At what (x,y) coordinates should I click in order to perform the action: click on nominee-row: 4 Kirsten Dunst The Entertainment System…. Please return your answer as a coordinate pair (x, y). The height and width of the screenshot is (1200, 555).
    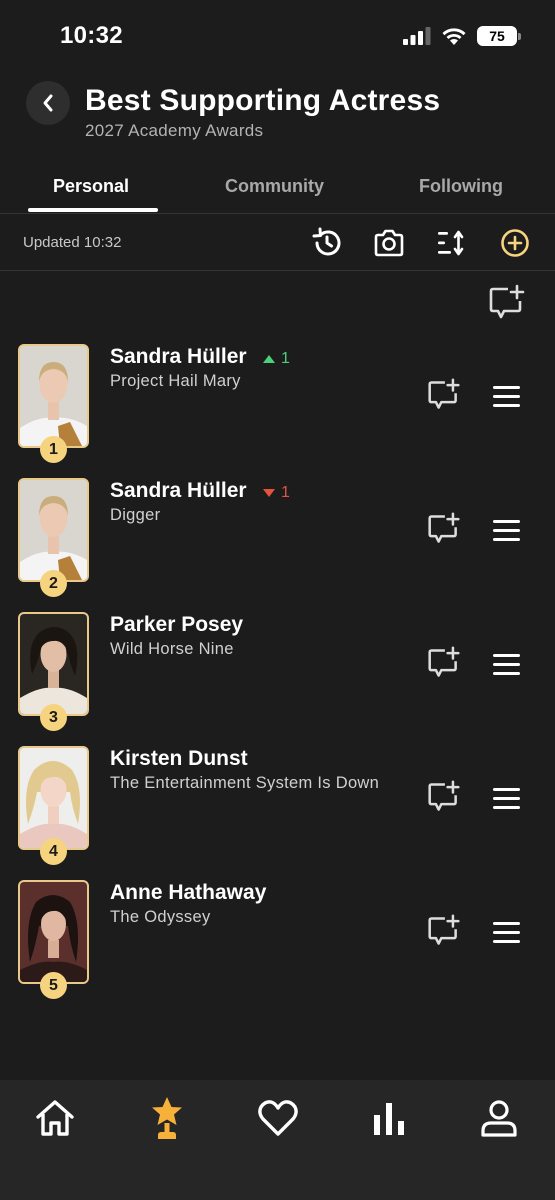
    Looking at the image, I should click on (277, 806).